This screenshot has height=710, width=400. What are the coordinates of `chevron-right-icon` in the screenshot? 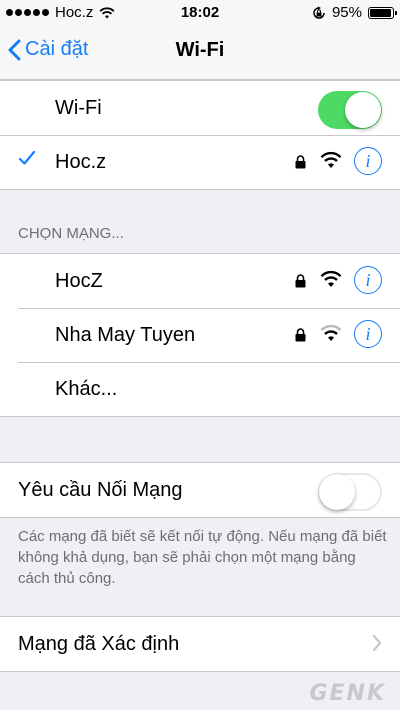 It's located at (377, 643).